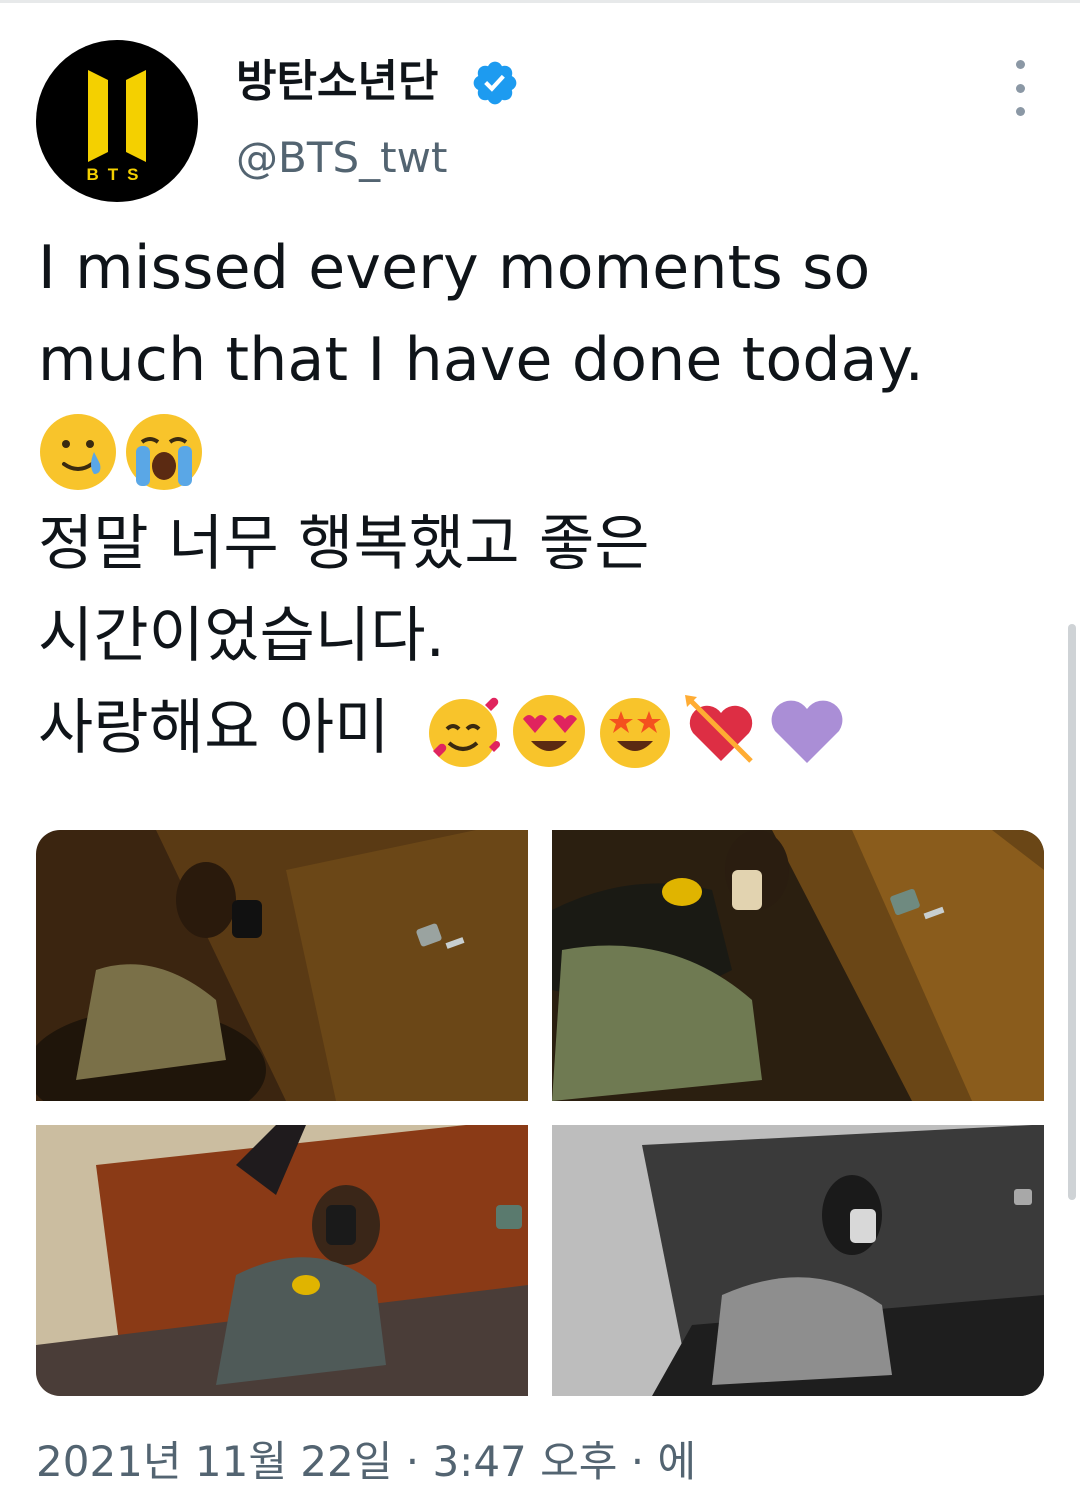  Describe the element at coordinates (117, 174) in the screenshot. I see `avatar-label: BTS` at that location.